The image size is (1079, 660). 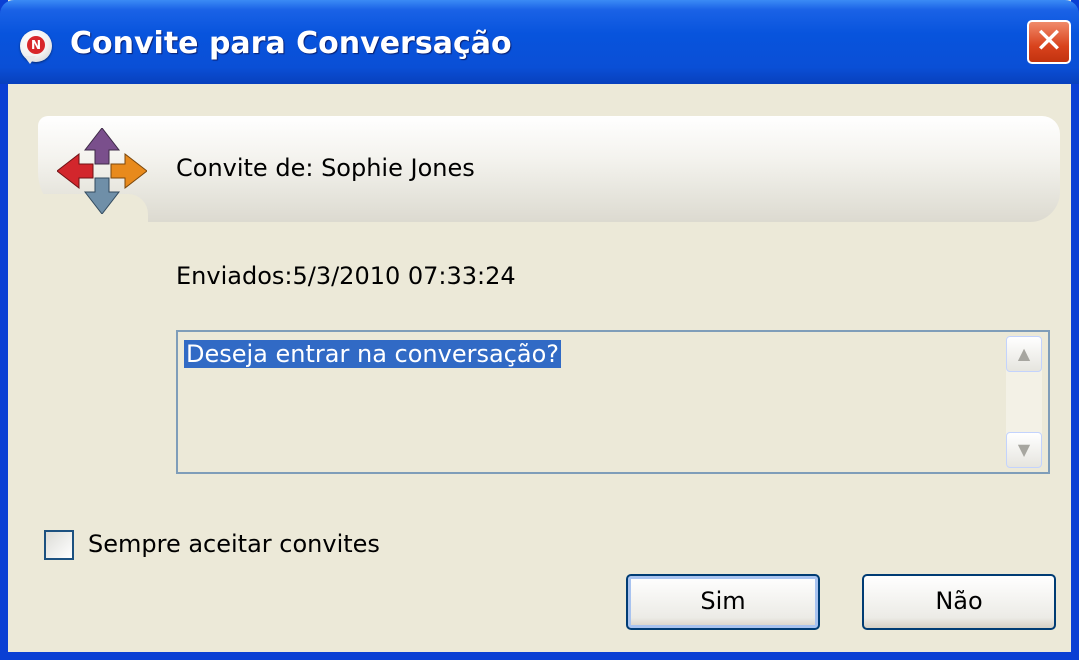 I want to click on sent-timestamp: Enviados:5/3/2010 07:33:24, so click(x=346, y=276).